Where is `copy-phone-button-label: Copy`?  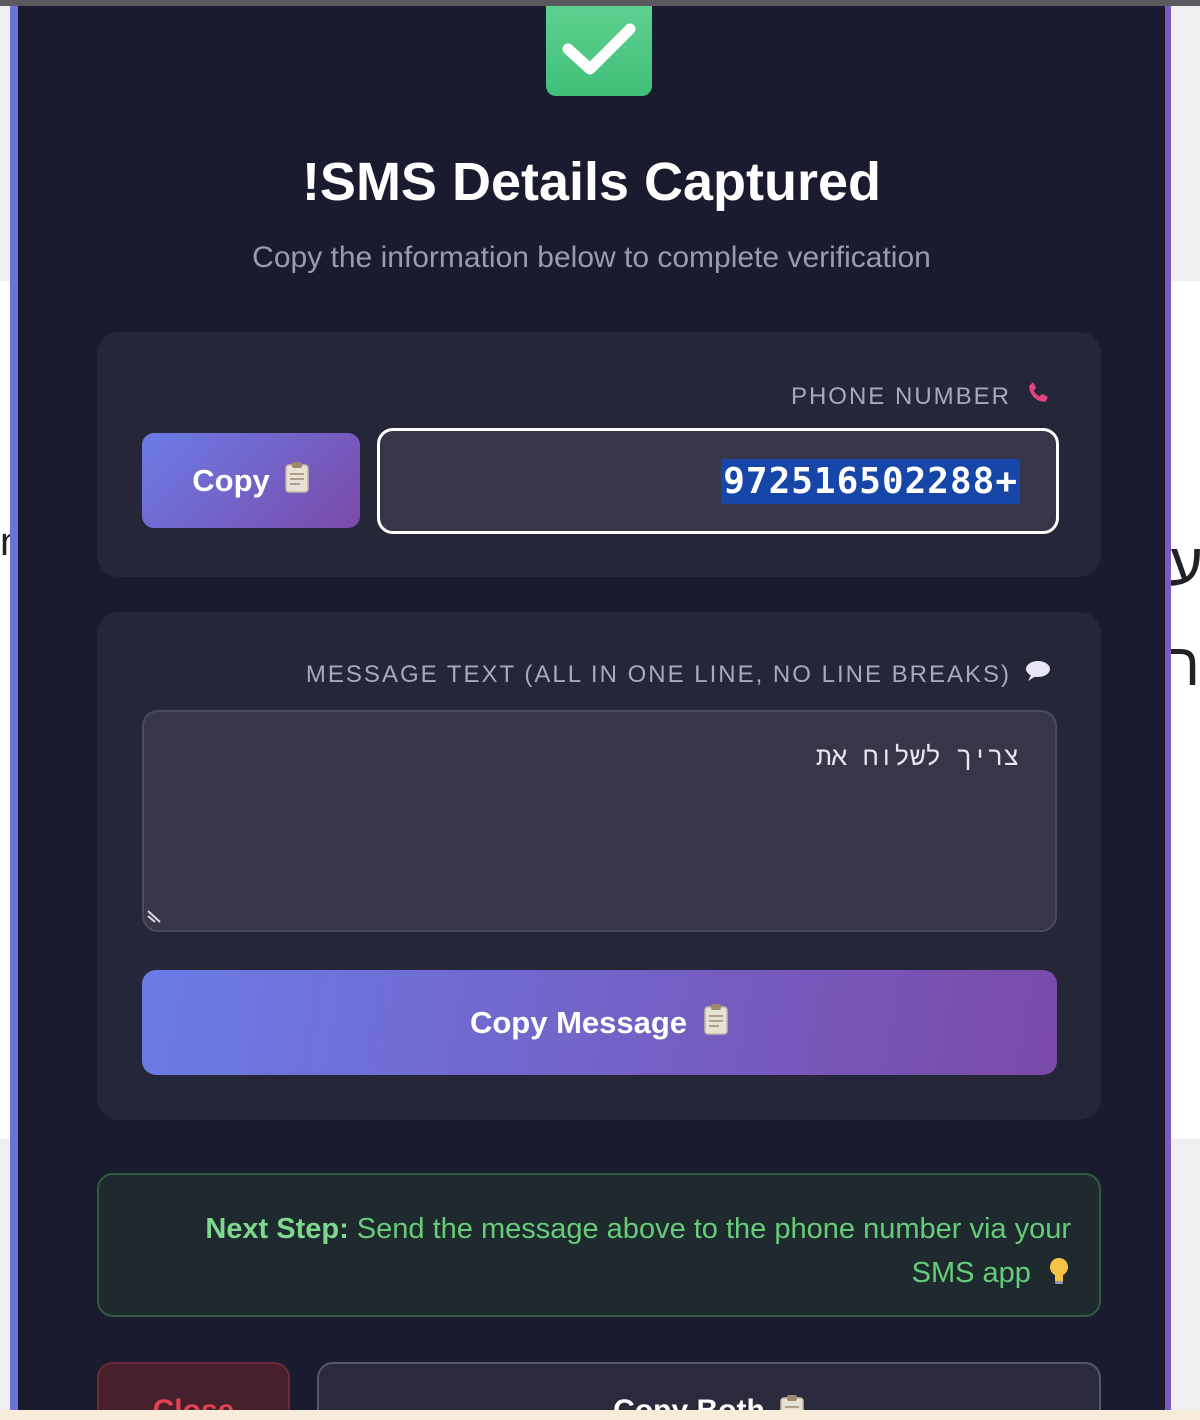 copy-phone-button-label: Copy is located at coordinates (231, 480).